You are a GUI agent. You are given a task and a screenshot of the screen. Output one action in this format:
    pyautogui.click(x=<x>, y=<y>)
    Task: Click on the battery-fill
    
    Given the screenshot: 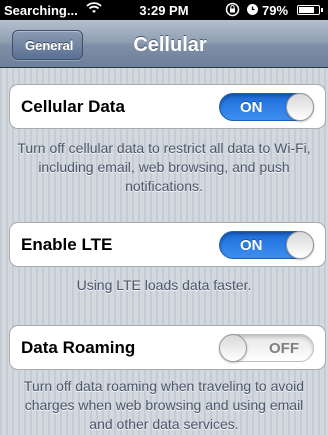 What is the action you would take?
    pyautogui.click(x=306, y=10)
    